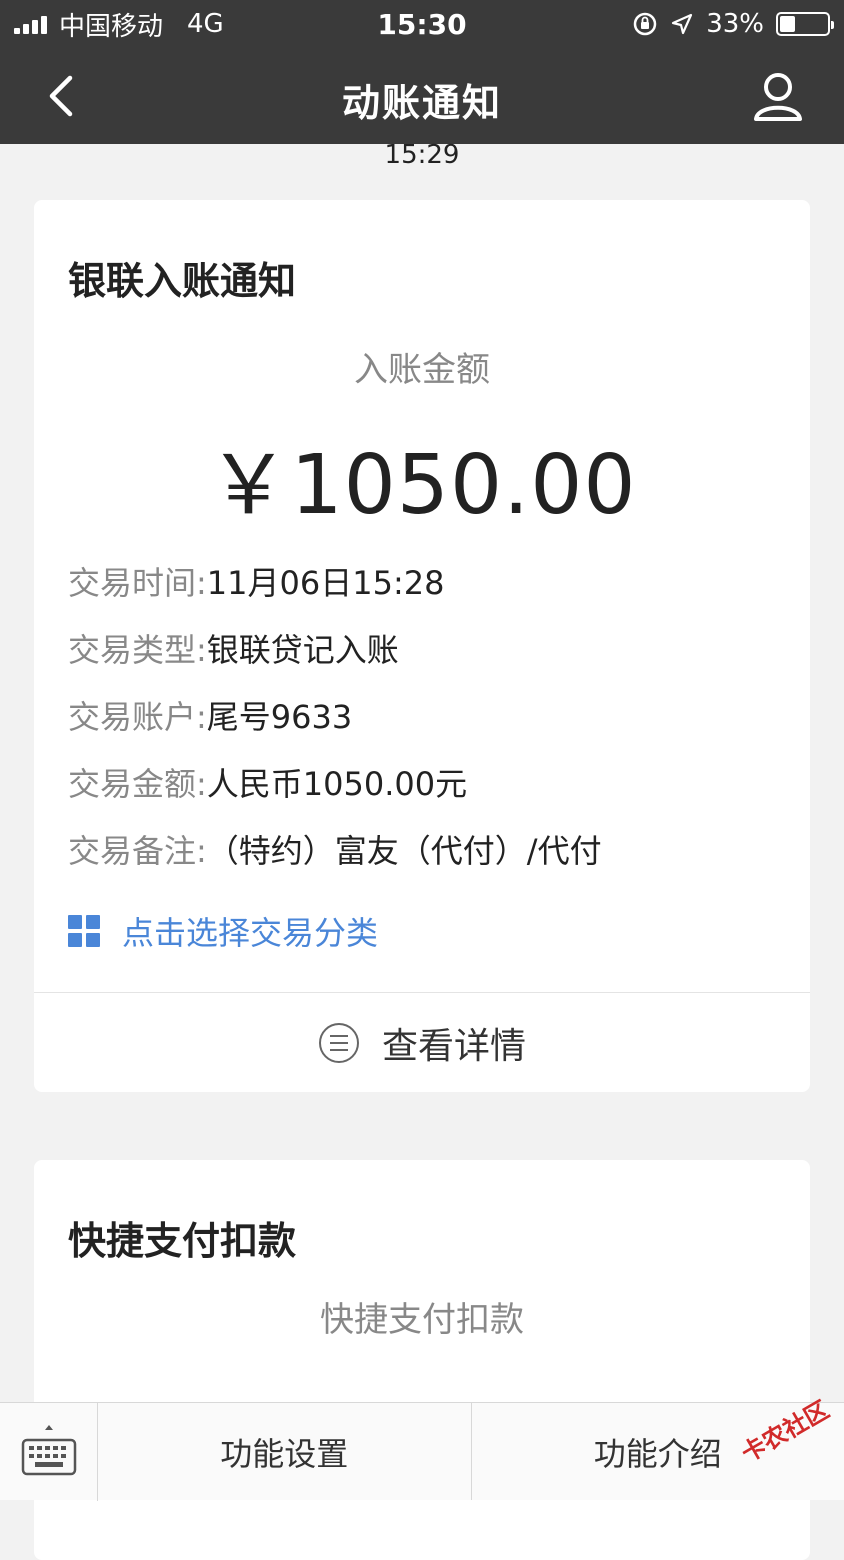  I want to click on nav-bar: 动账通知, so click(422, 96).